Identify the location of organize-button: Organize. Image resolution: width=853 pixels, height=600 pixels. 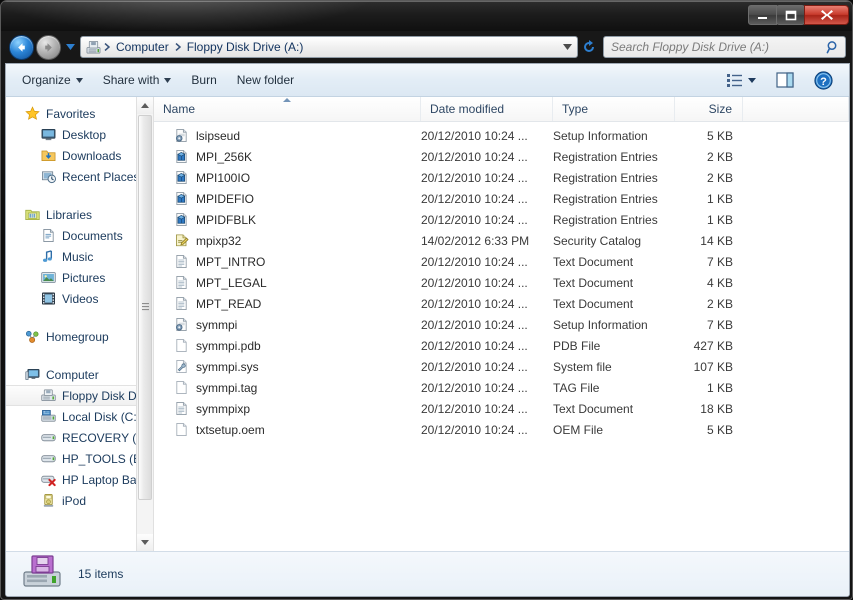
(52, 80).